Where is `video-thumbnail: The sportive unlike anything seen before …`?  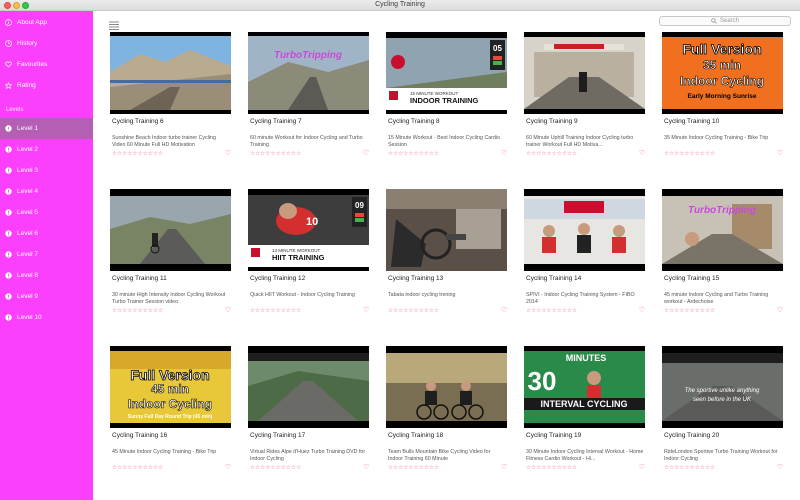 video-thumbnail: The sportive unlike anything seen before … is located at coordinates (722, 387).